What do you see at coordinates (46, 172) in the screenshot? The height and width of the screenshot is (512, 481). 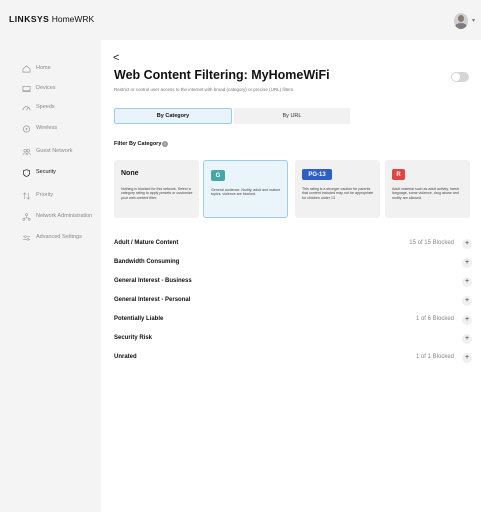 I see `sidebar-item-label: Security` at bounding box center [46, 172].